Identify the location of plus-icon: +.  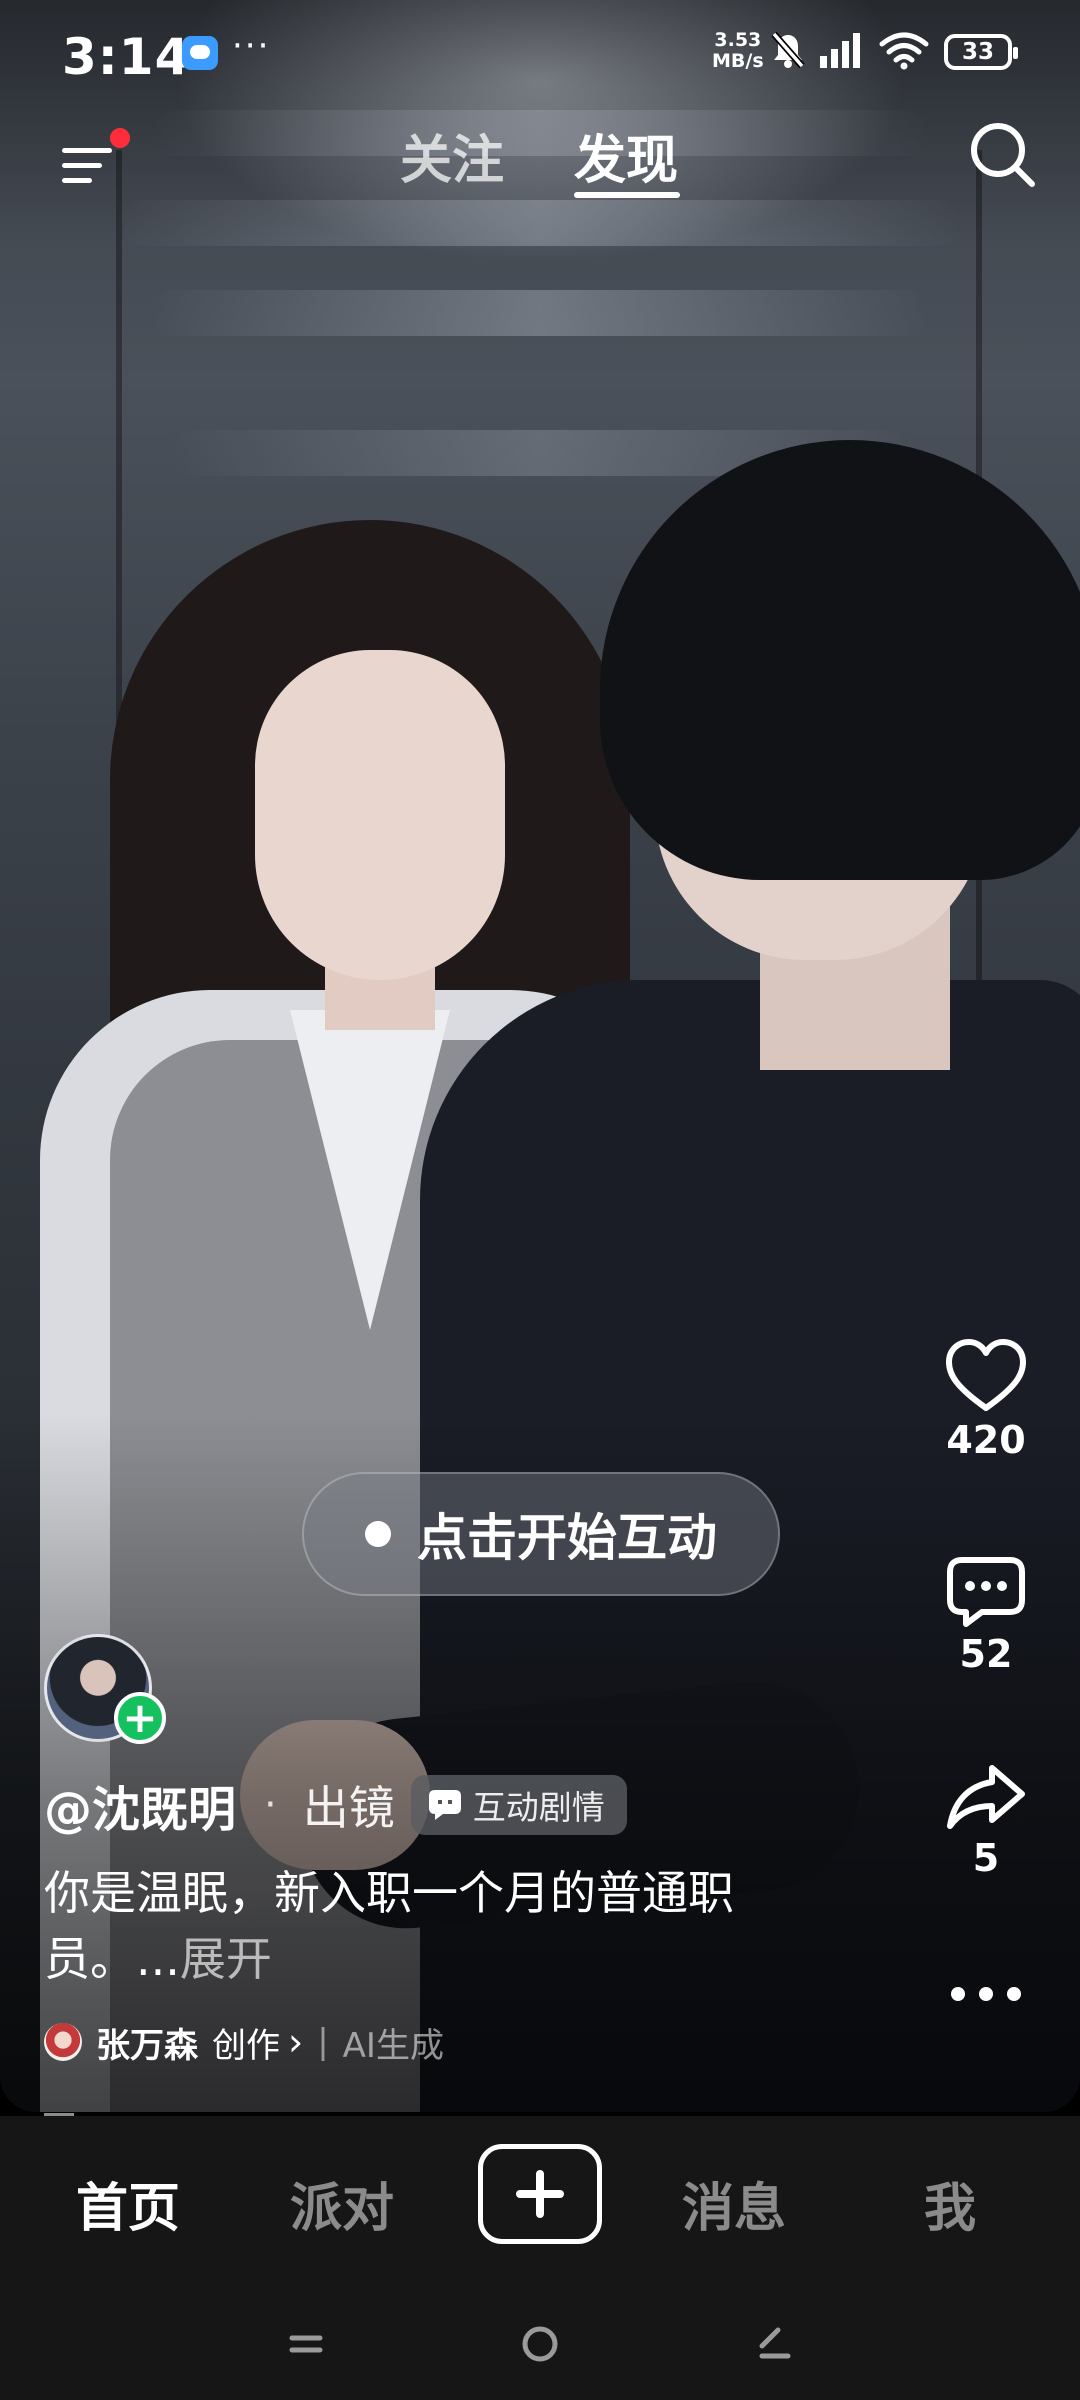
(140, 1717).